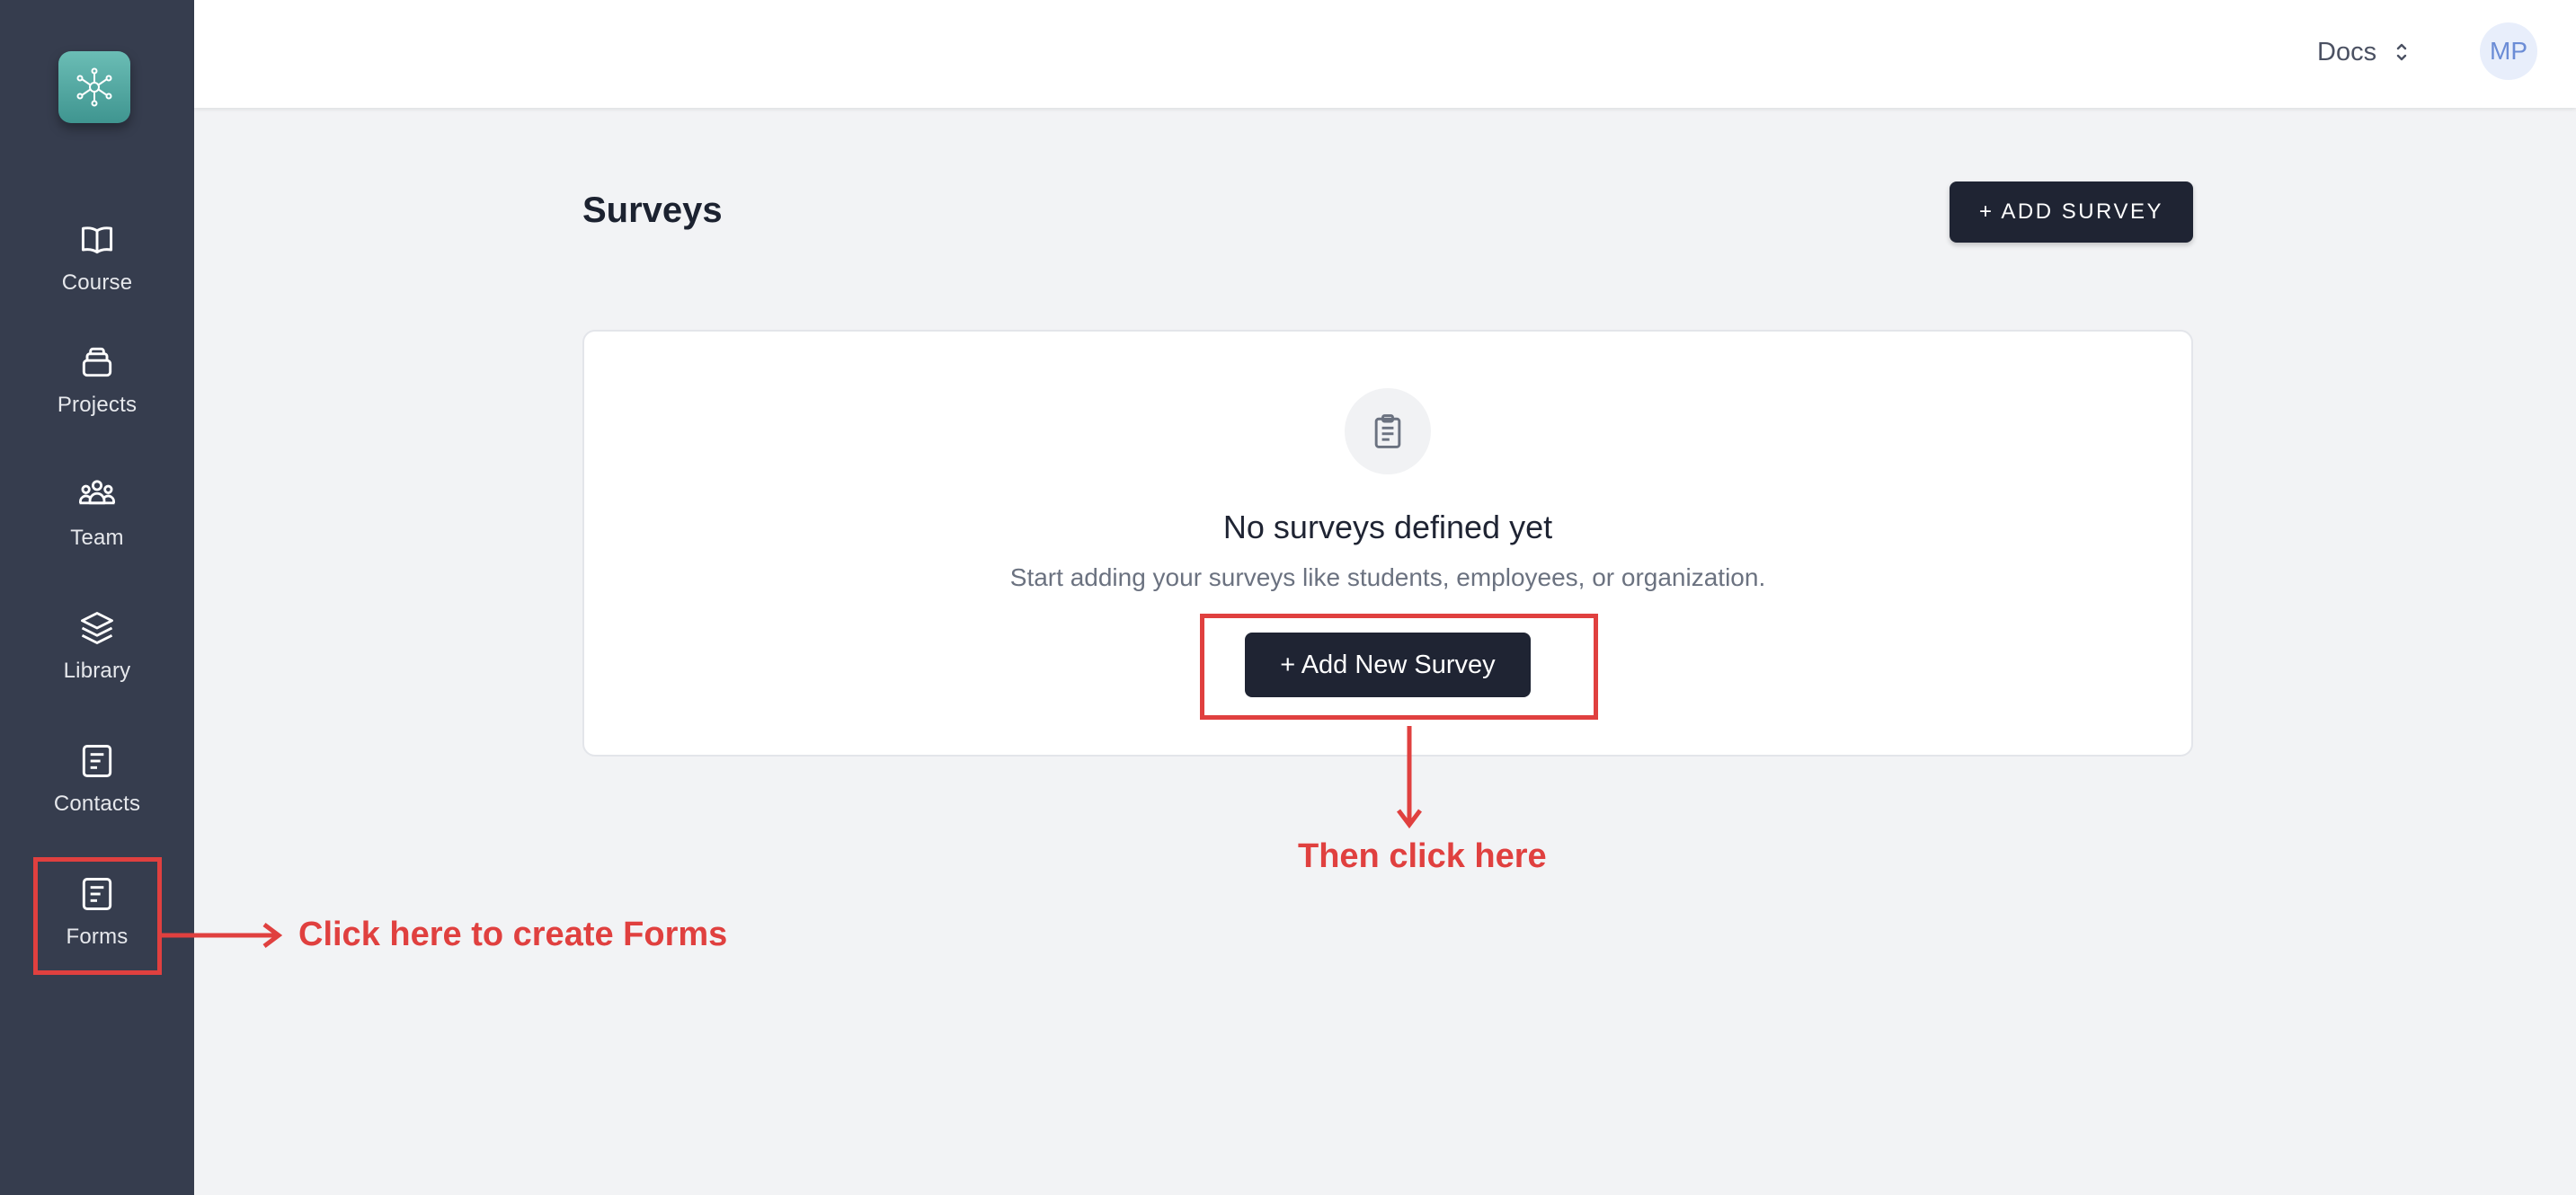 This screenshot has width=2576, height=1195. What do you see at coordinates (652, 210) in the screenshot?
I see `page-title: Surveys` at bounding box center [652, 210].